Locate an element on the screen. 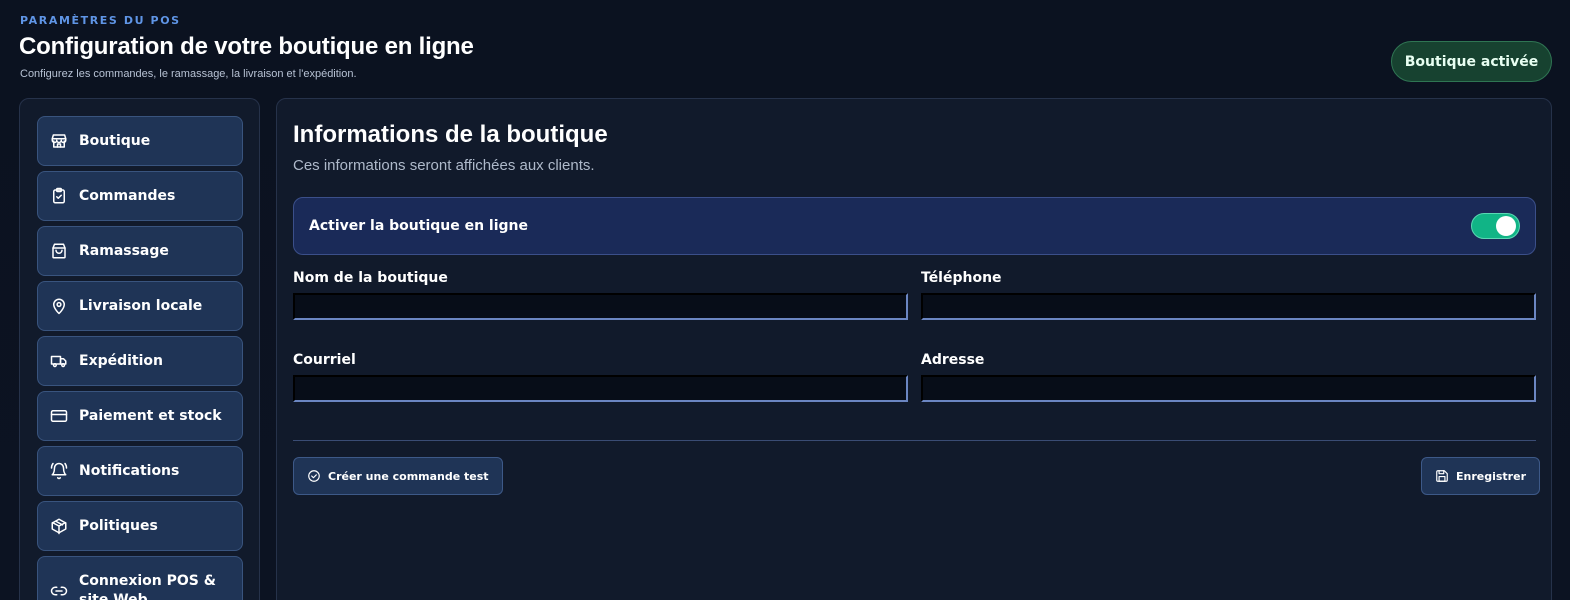 The height and width of the screenshot is (600, 1570). status-badge: Boutique activée is located at coordinates (1471, 61).